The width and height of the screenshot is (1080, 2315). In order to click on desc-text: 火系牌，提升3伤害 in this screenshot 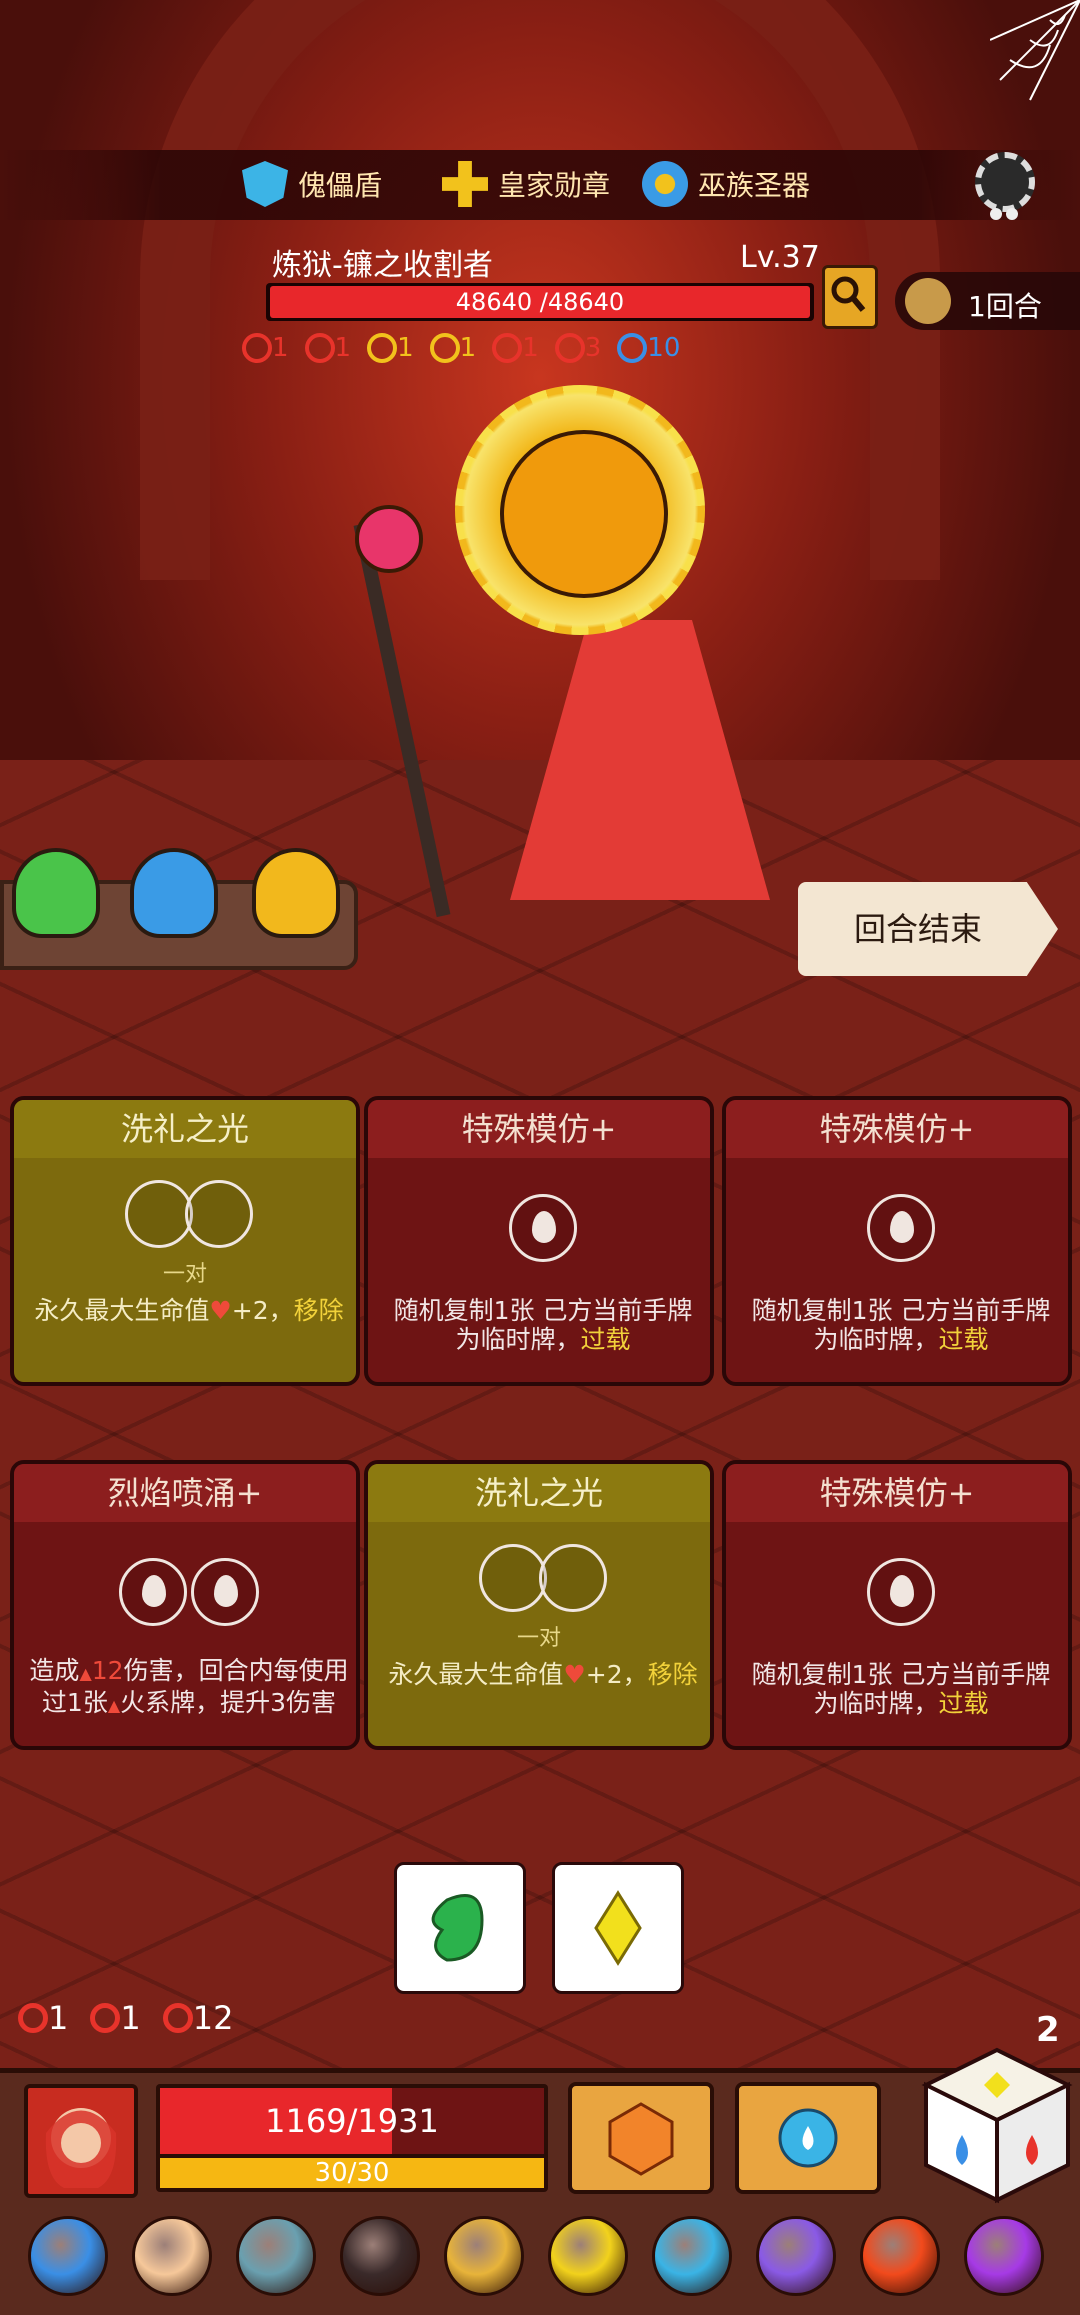, I will do `click(228, 1702)`.